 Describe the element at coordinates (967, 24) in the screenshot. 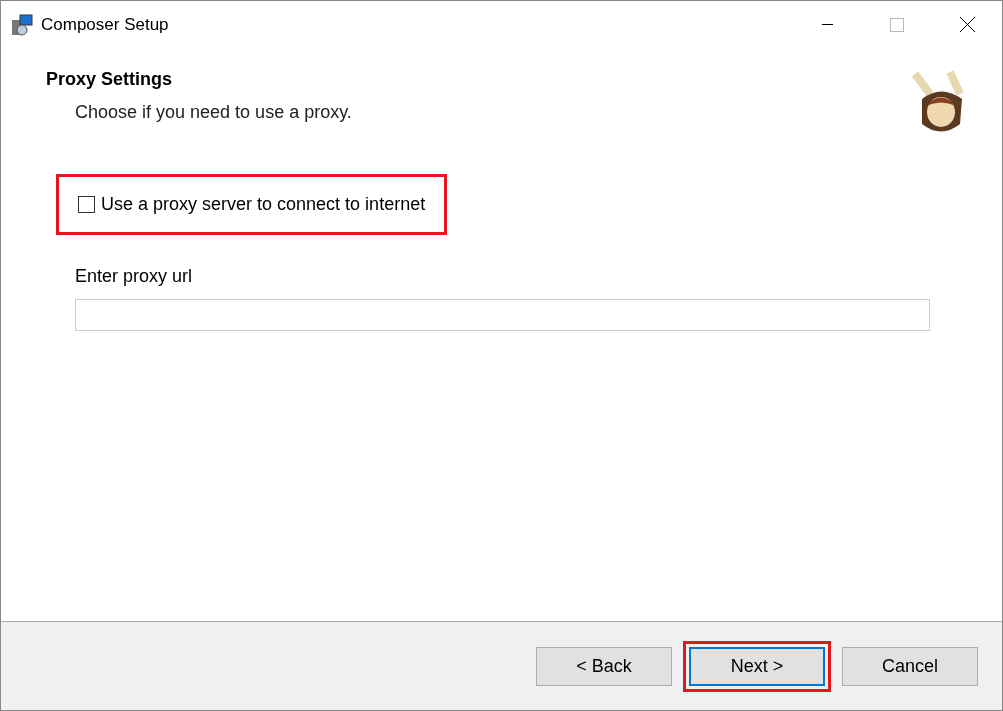

I see `close-icon` at that location.